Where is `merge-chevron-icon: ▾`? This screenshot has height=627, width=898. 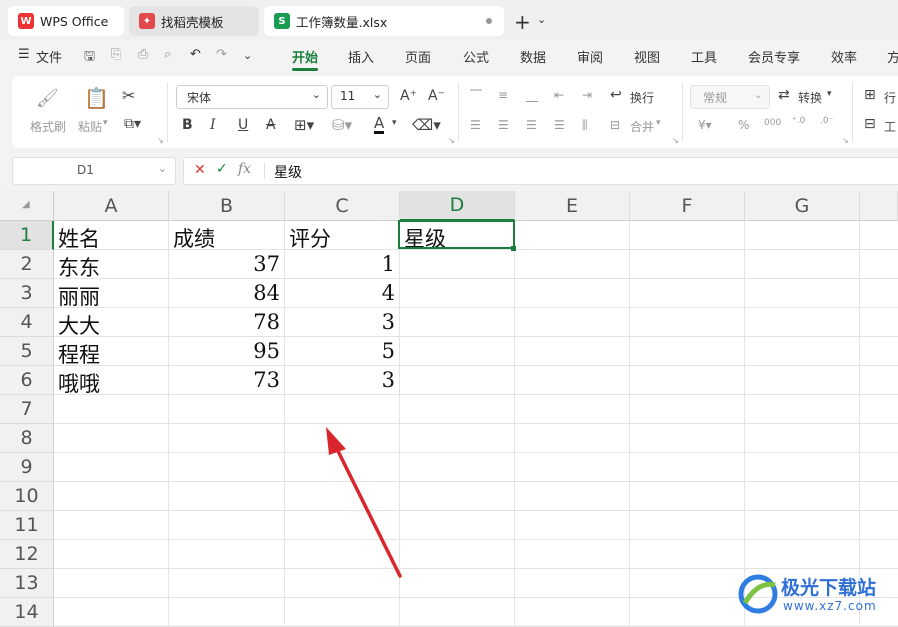
merge-chevron-icon: ▾ is located at coordinates (658, 123).